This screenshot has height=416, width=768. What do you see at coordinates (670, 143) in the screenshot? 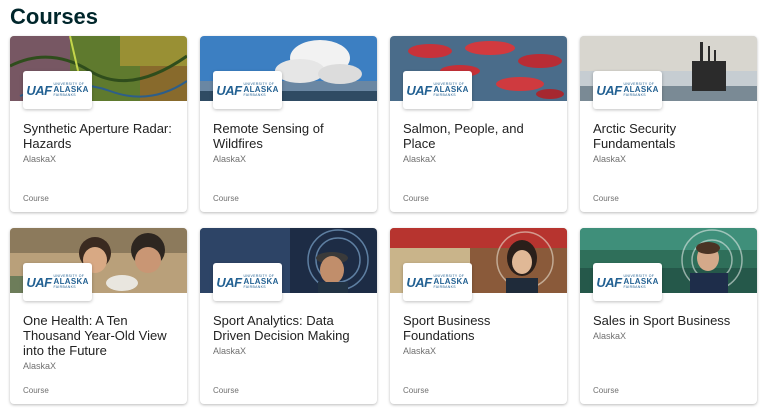
I see `course-title: Arctic Security Fundamentals AlaskaX` at bounding box center [670, 143].